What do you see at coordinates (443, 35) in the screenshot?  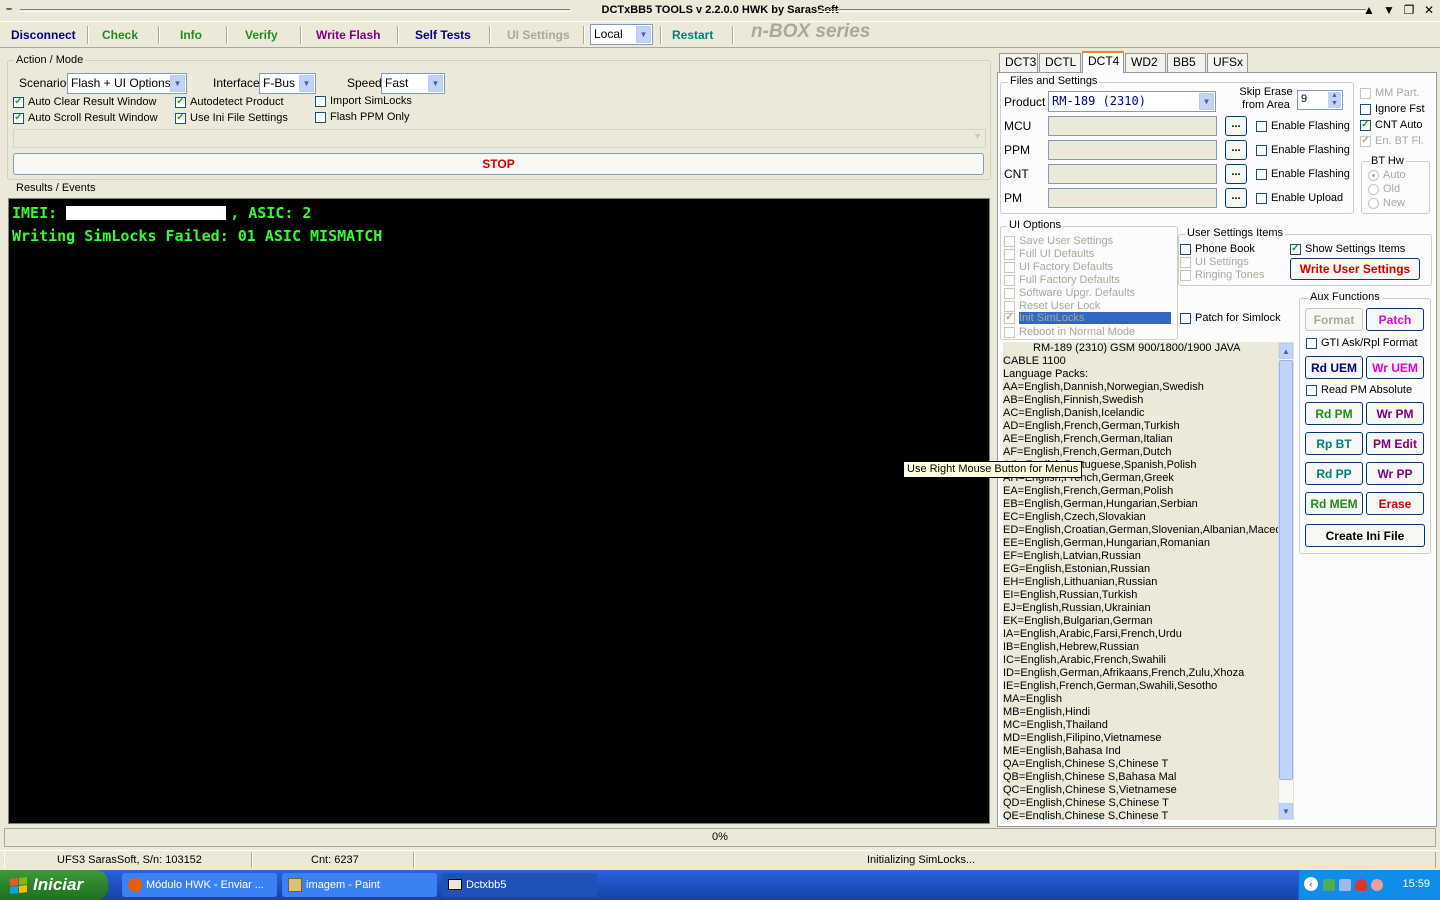 I see `self-tests-button: Self Tests` at bounding box center [443, 35].